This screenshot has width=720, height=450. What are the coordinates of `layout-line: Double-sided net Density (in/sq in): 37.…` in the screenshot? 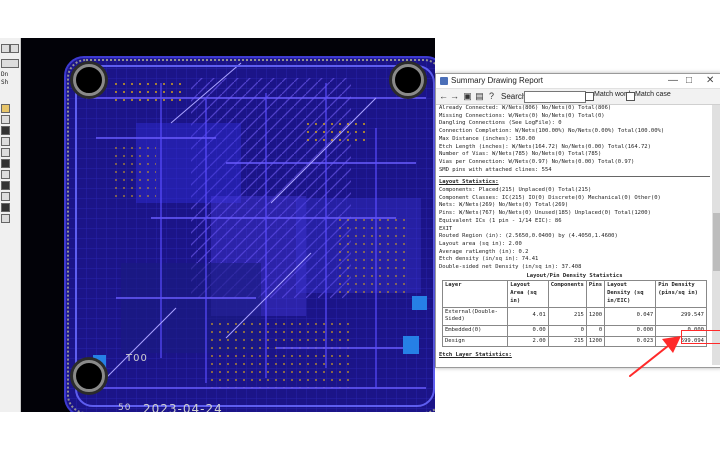 It's located at (510, 267).